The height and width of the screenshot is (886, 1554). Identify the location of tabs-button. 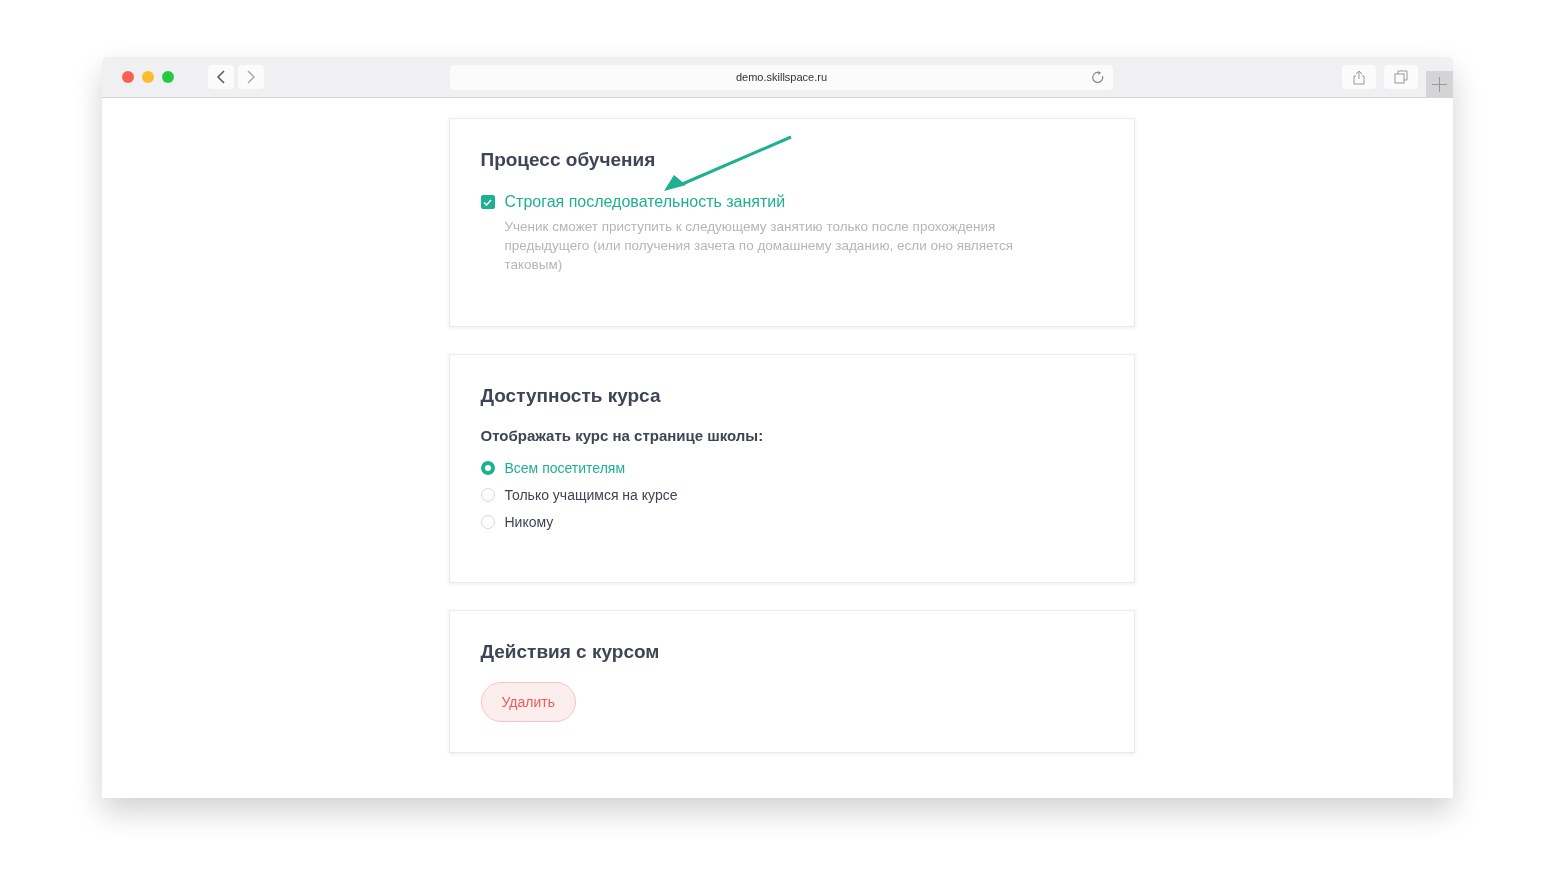
(1401, 77).